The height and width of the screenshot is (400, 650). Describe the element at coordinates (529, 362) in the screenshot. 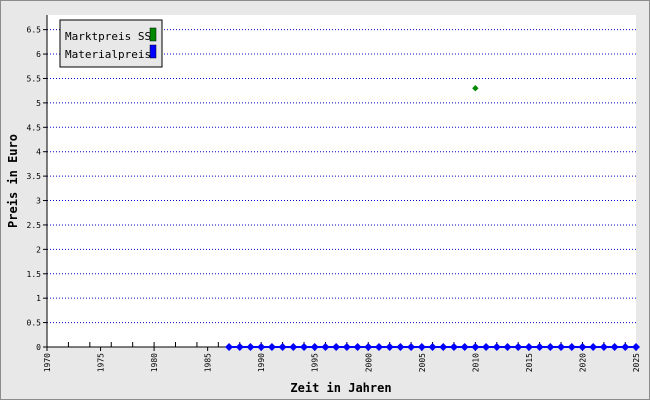

I see `x-tick-label: 2015` at that location.